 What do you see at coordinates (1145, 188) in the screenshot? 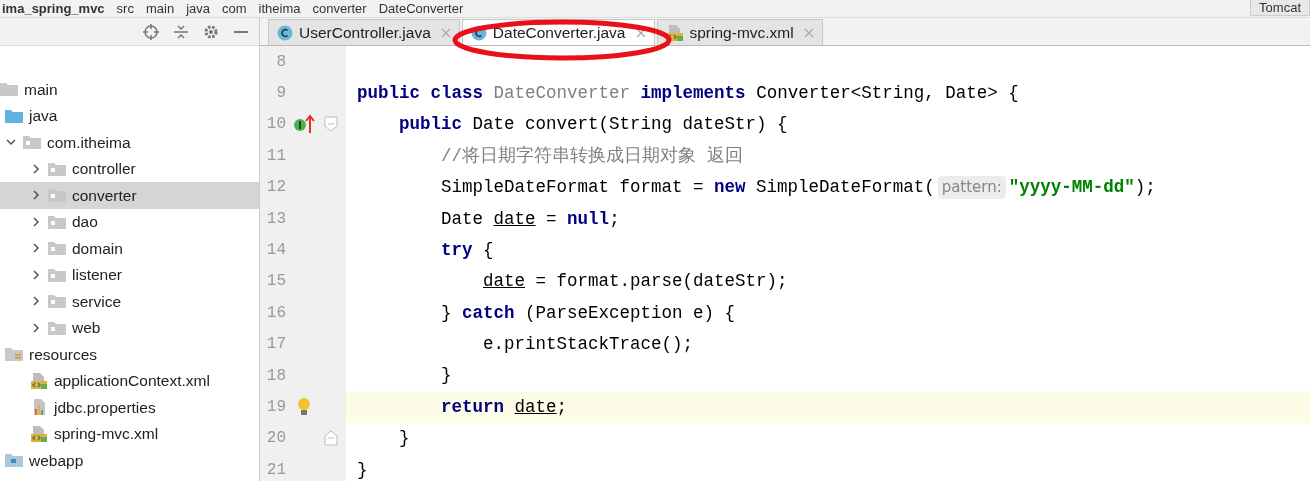
I see `code-token: );` at bounding box center [1145, 188].